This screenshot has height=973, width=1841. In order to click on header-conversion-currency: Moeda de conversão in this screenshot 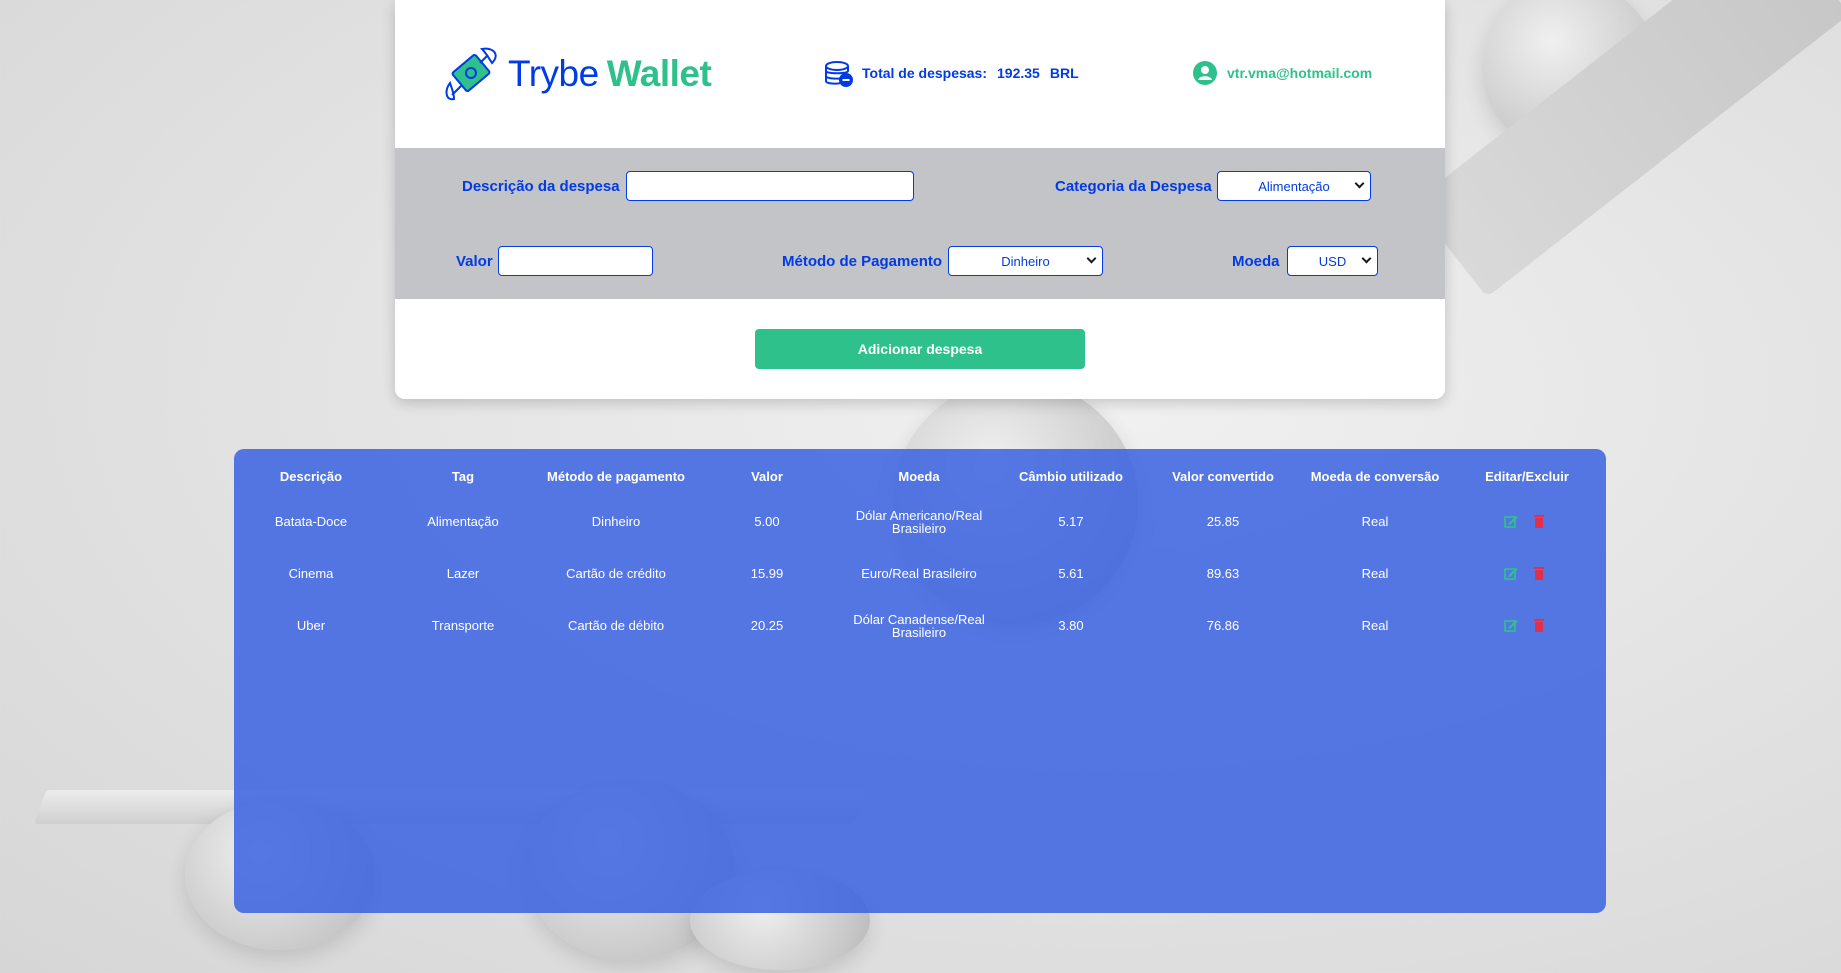, I will do `click(1375, 476)`.